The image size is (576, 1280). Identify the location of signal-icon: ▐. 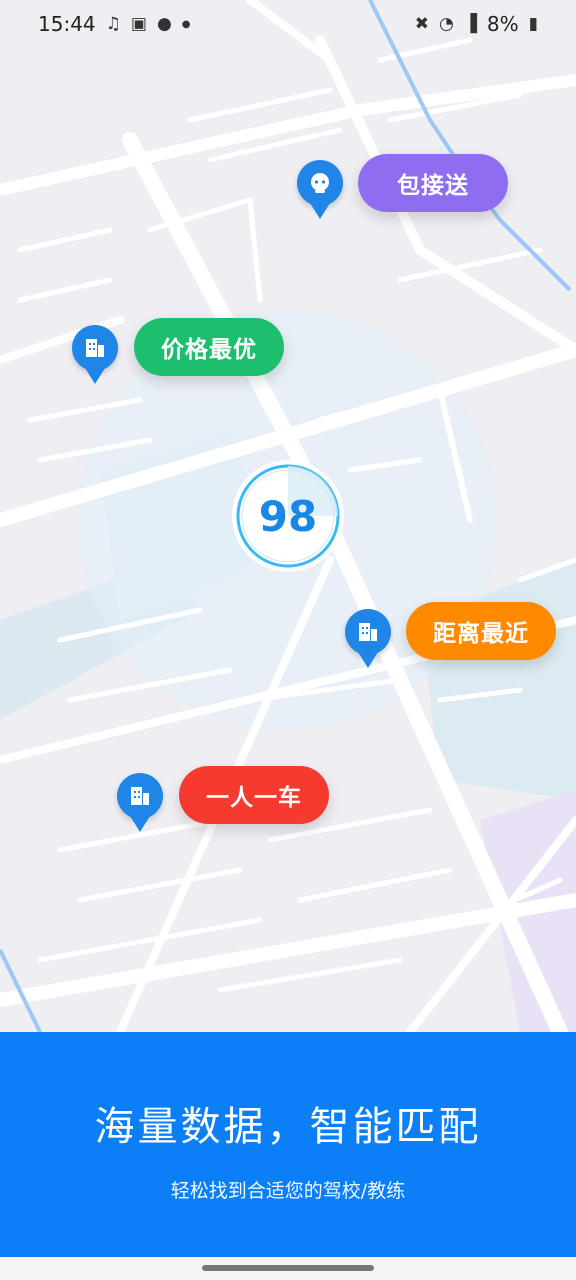
(470, 24).